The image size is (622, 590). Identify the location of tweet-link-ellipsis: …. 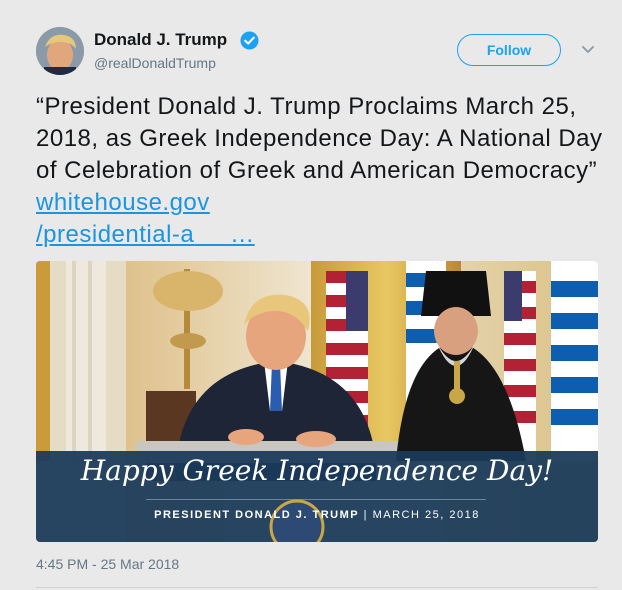
(242, 234).